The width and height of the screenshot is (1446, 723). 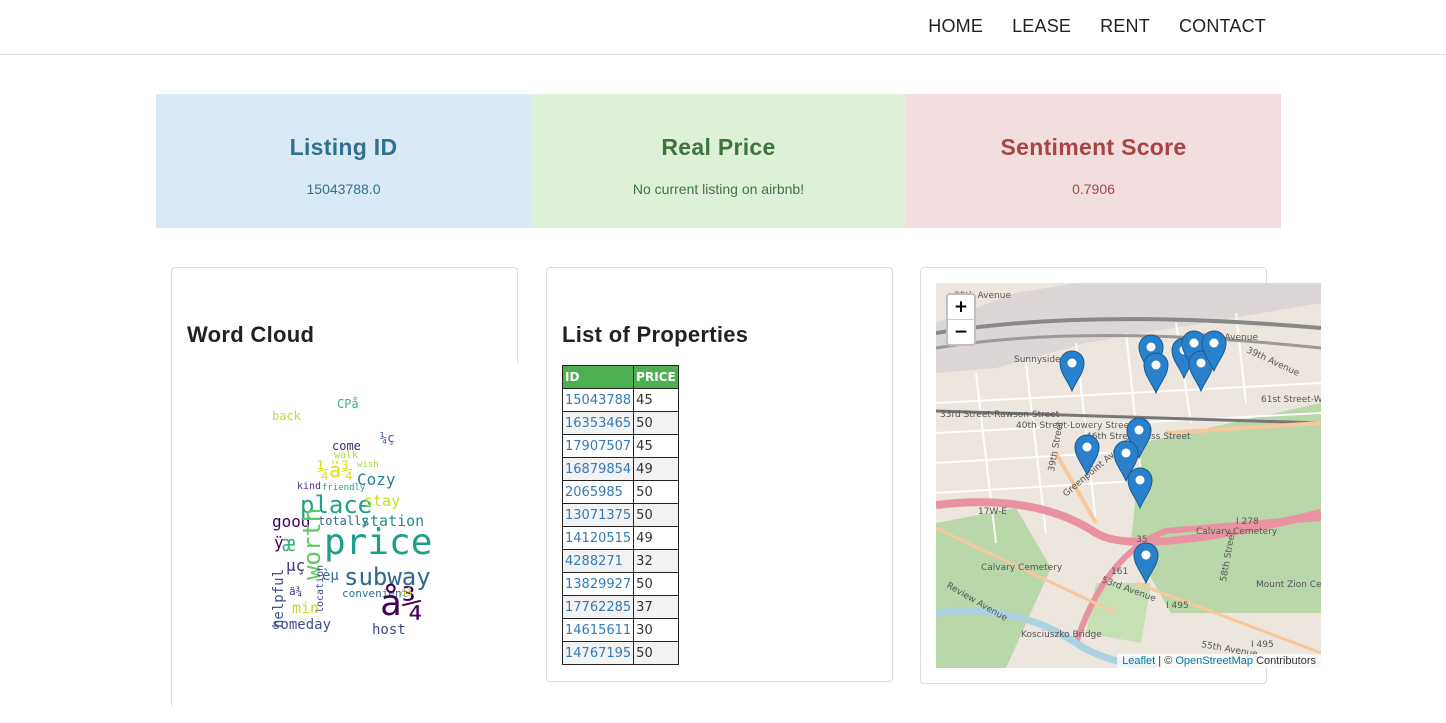 What do you see at coordinates (1284, 661) in the screenshot?
I see `attribution-suffix: Contributors` at bounding box center [1284, 661].